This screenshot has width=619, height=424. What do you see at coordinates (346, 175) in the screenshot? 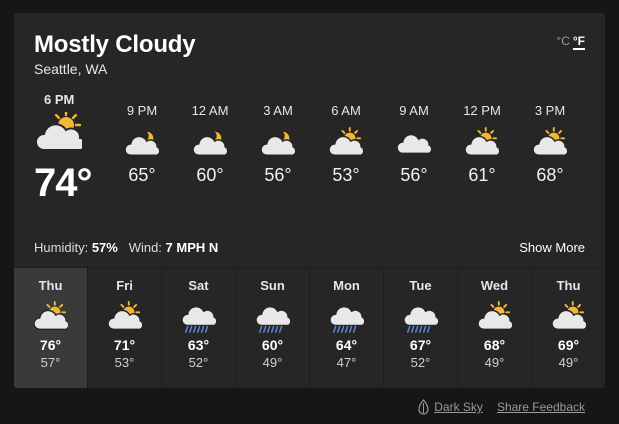
I see `hour-temperature: 53°` at bounding box center [346, 175].